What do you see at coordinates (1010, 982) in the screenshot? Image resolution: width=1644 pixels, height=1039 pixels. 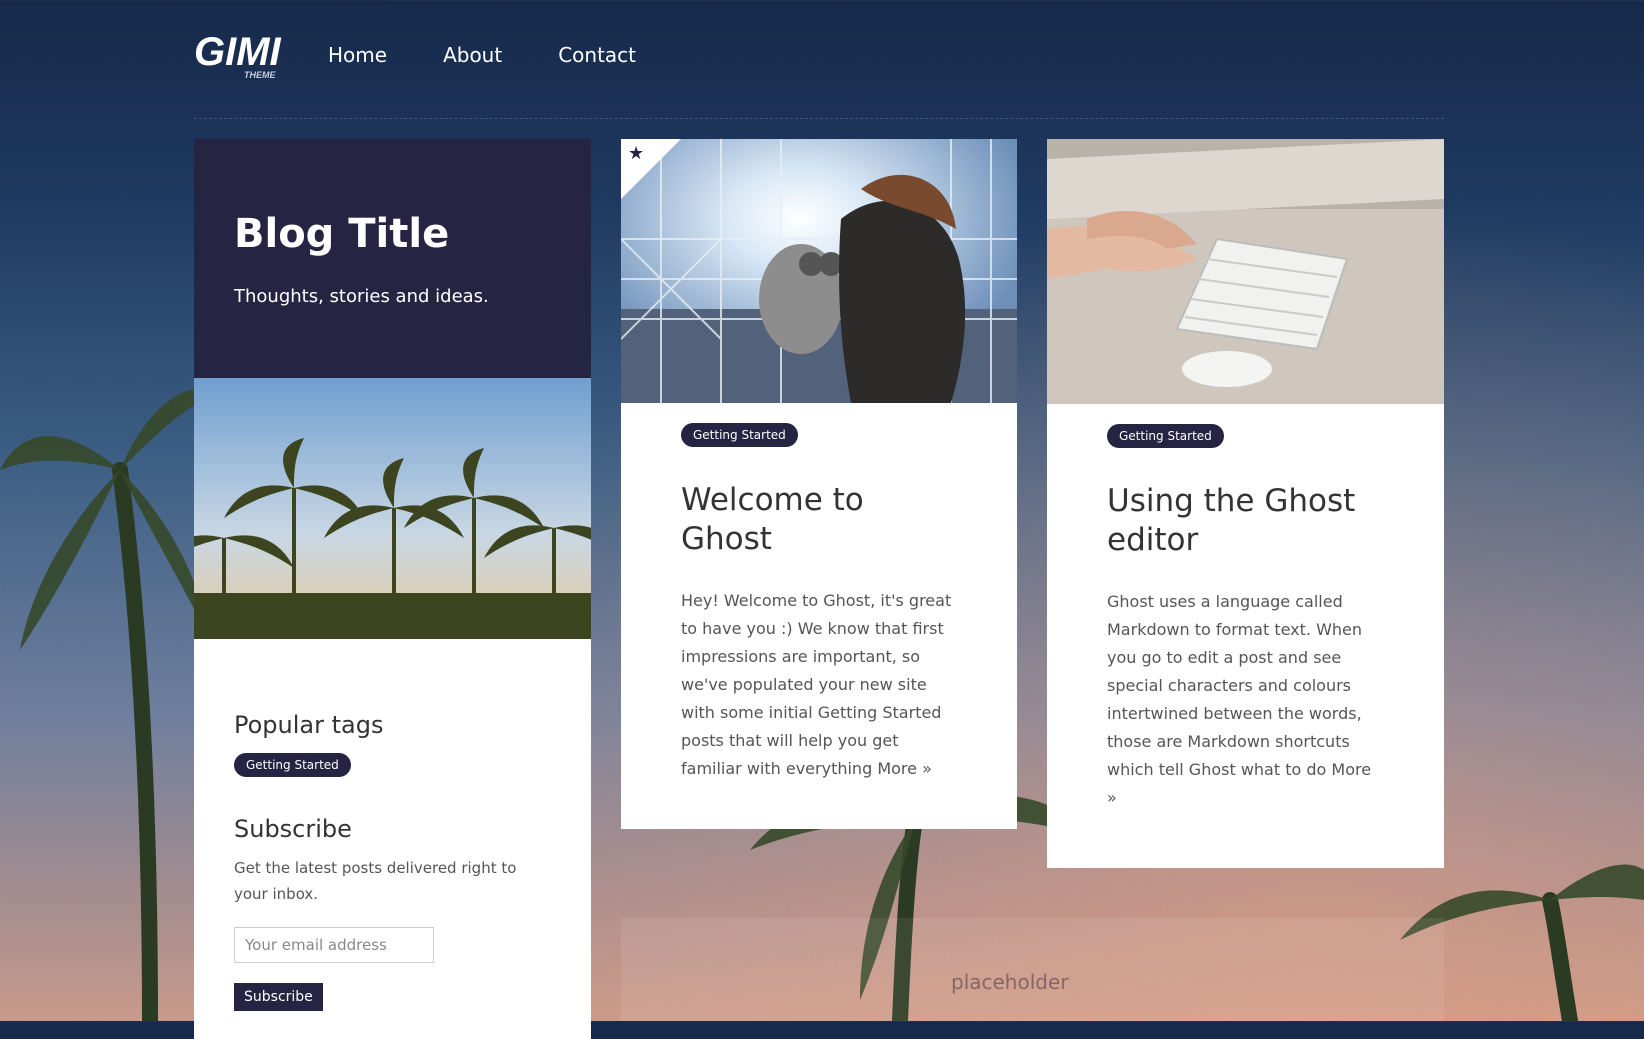 I see `placeholder-text: placeholder` at bounding box center [1010, 982].